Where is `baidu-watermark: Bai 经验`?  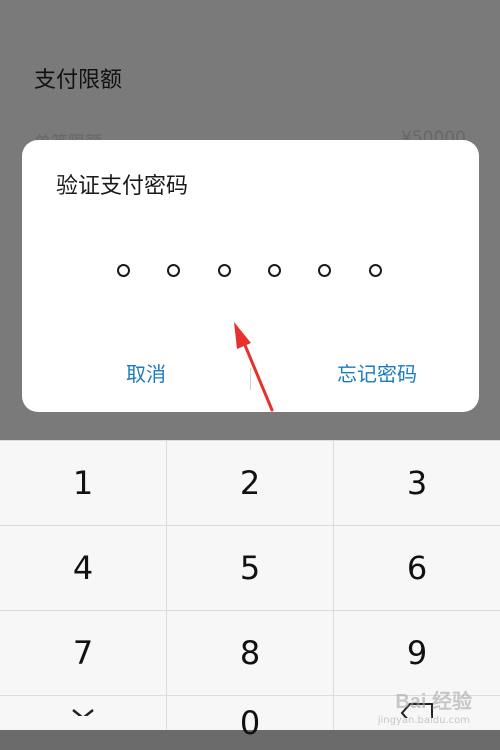
baidu-watermark: Bai 经验 is located at coordinates (433, 702).